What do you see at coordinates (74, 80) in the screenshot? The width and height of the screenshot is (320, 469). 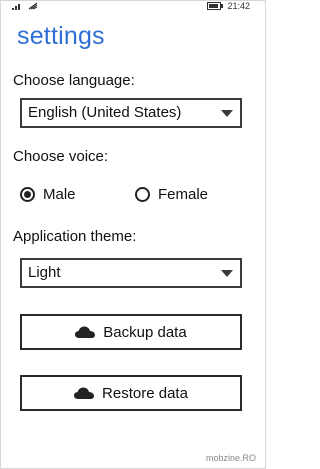 I see `language-label: Choose language:` at bounding box center [74, 80].